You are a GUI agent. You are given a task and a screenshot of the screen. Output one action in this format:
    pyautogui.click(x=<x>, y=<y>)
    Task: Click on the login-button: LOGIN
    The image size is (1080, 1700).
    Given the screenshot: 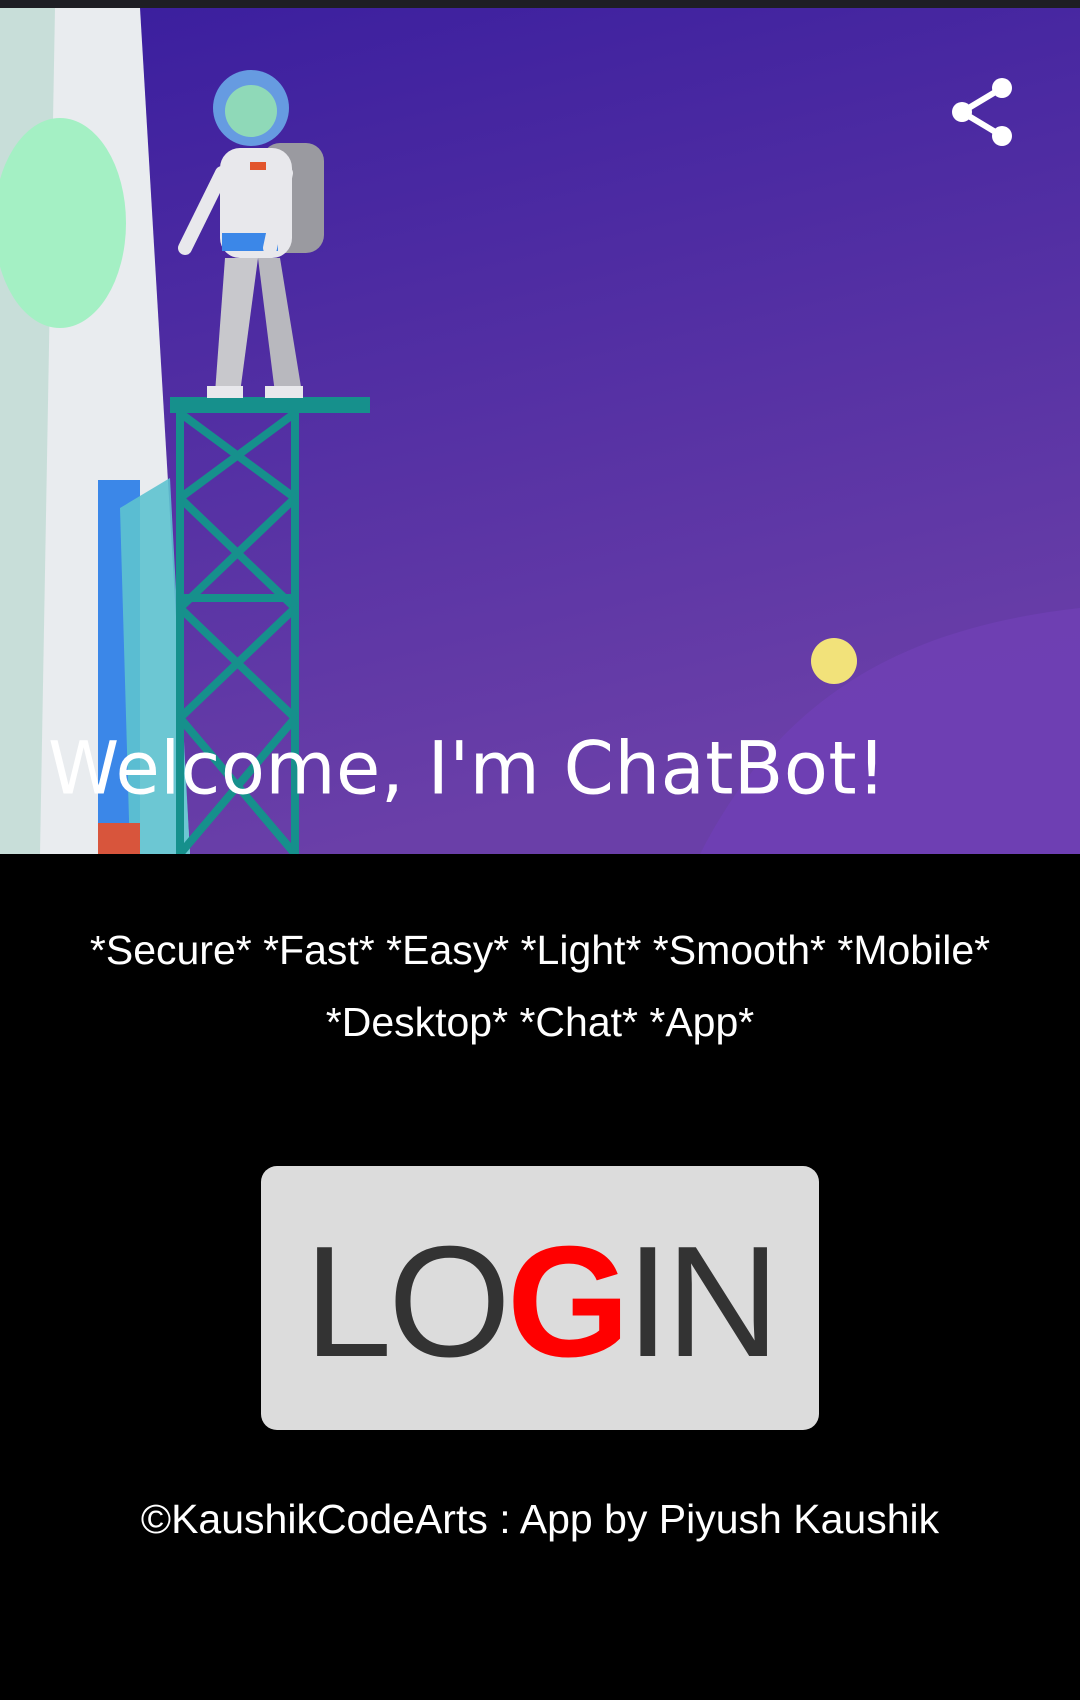 What is the action you would take?
    pyautogui.click(x=540, y=1298)
    